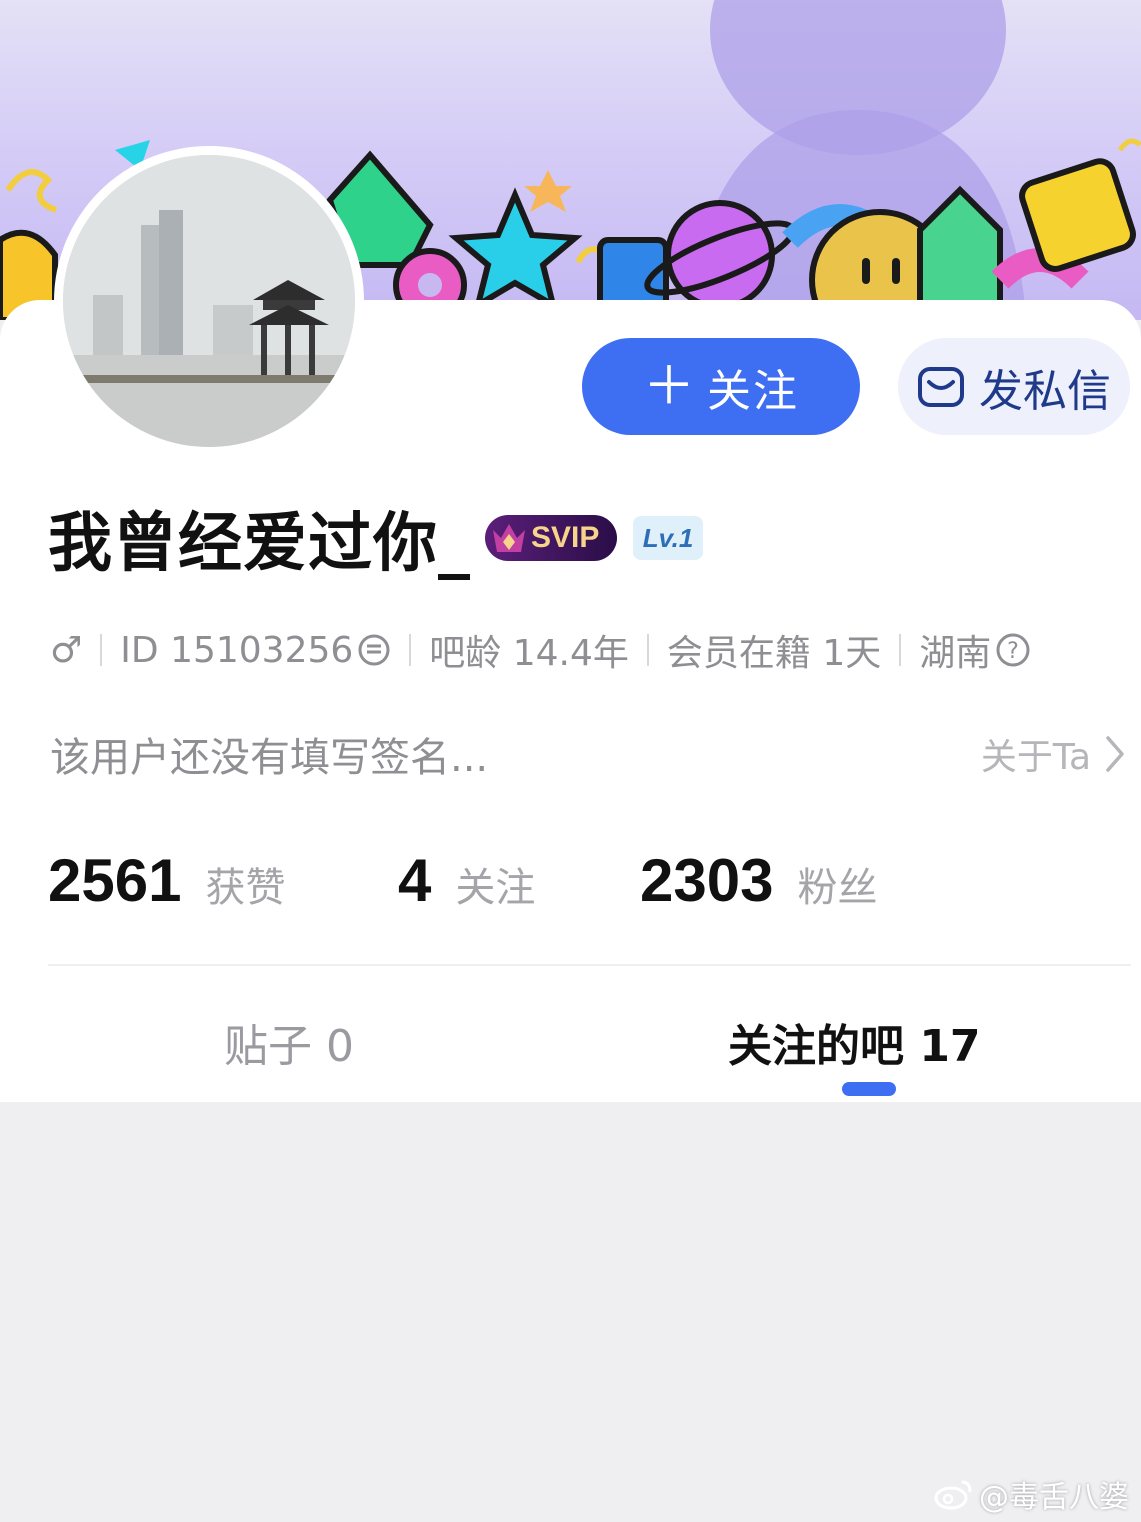 The width and height of the screenshot is (1141, 1522). Describe the element at coordinates (237, 650) in the screenshot. I see `user-id-text: ID 15103256` at that location.